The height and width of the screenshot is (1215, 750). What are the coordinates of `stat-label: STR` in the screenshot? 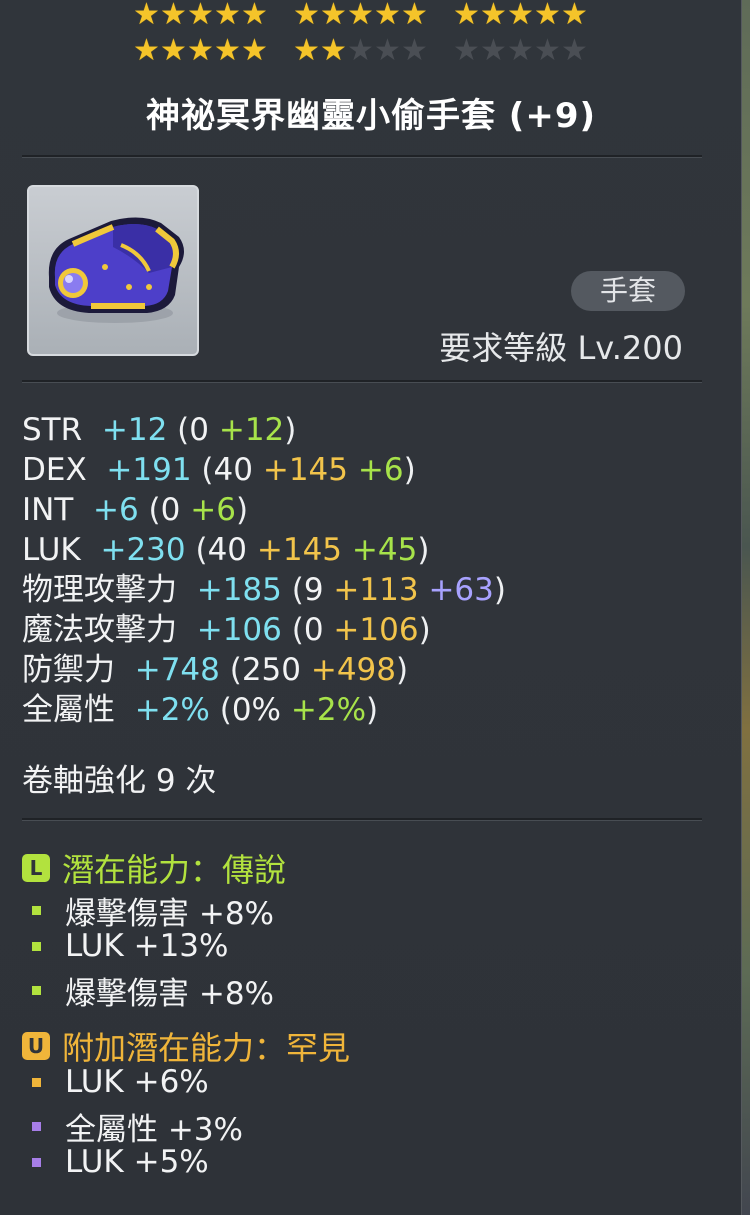 It's located at (52, 430).